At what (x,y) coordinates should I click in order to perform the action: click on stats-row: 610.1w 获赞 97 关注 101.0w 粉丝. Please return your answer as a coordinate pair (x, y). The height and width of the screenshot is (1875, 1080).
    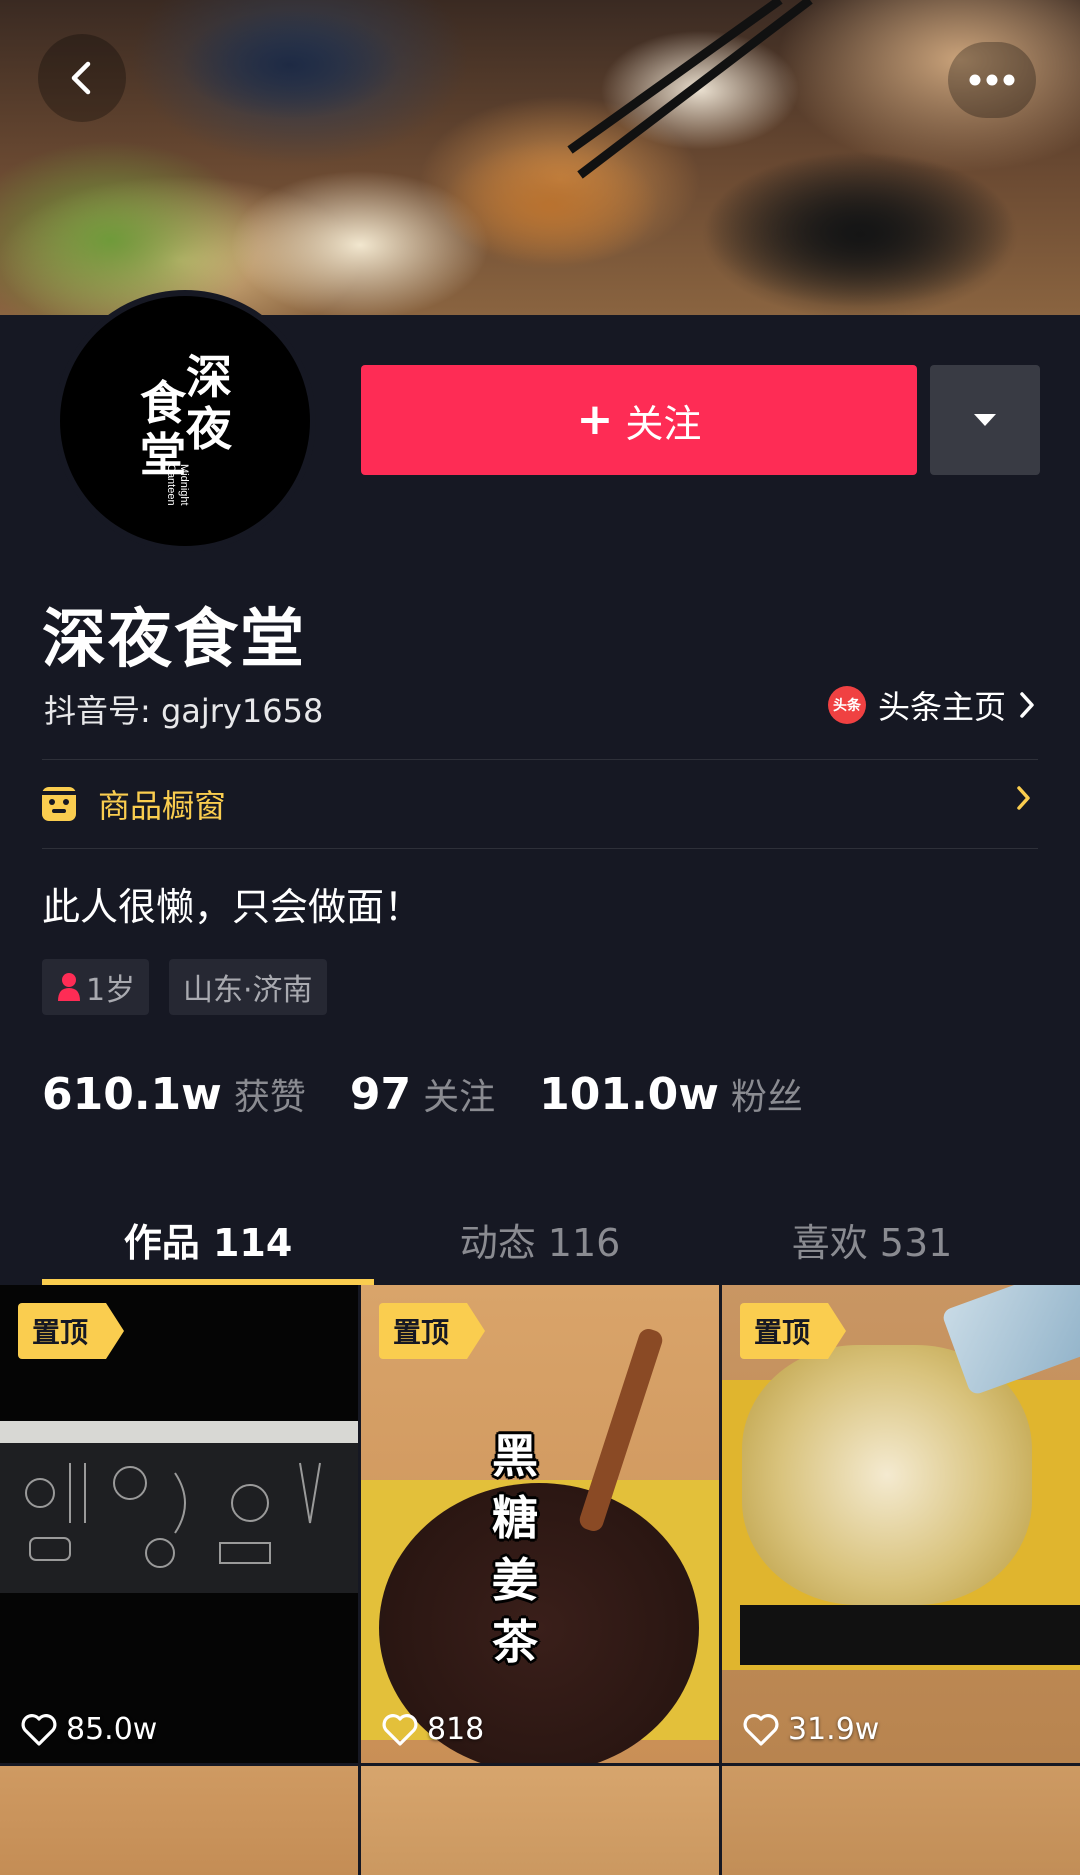
    Looking at the image, I should click on (444, 1094).